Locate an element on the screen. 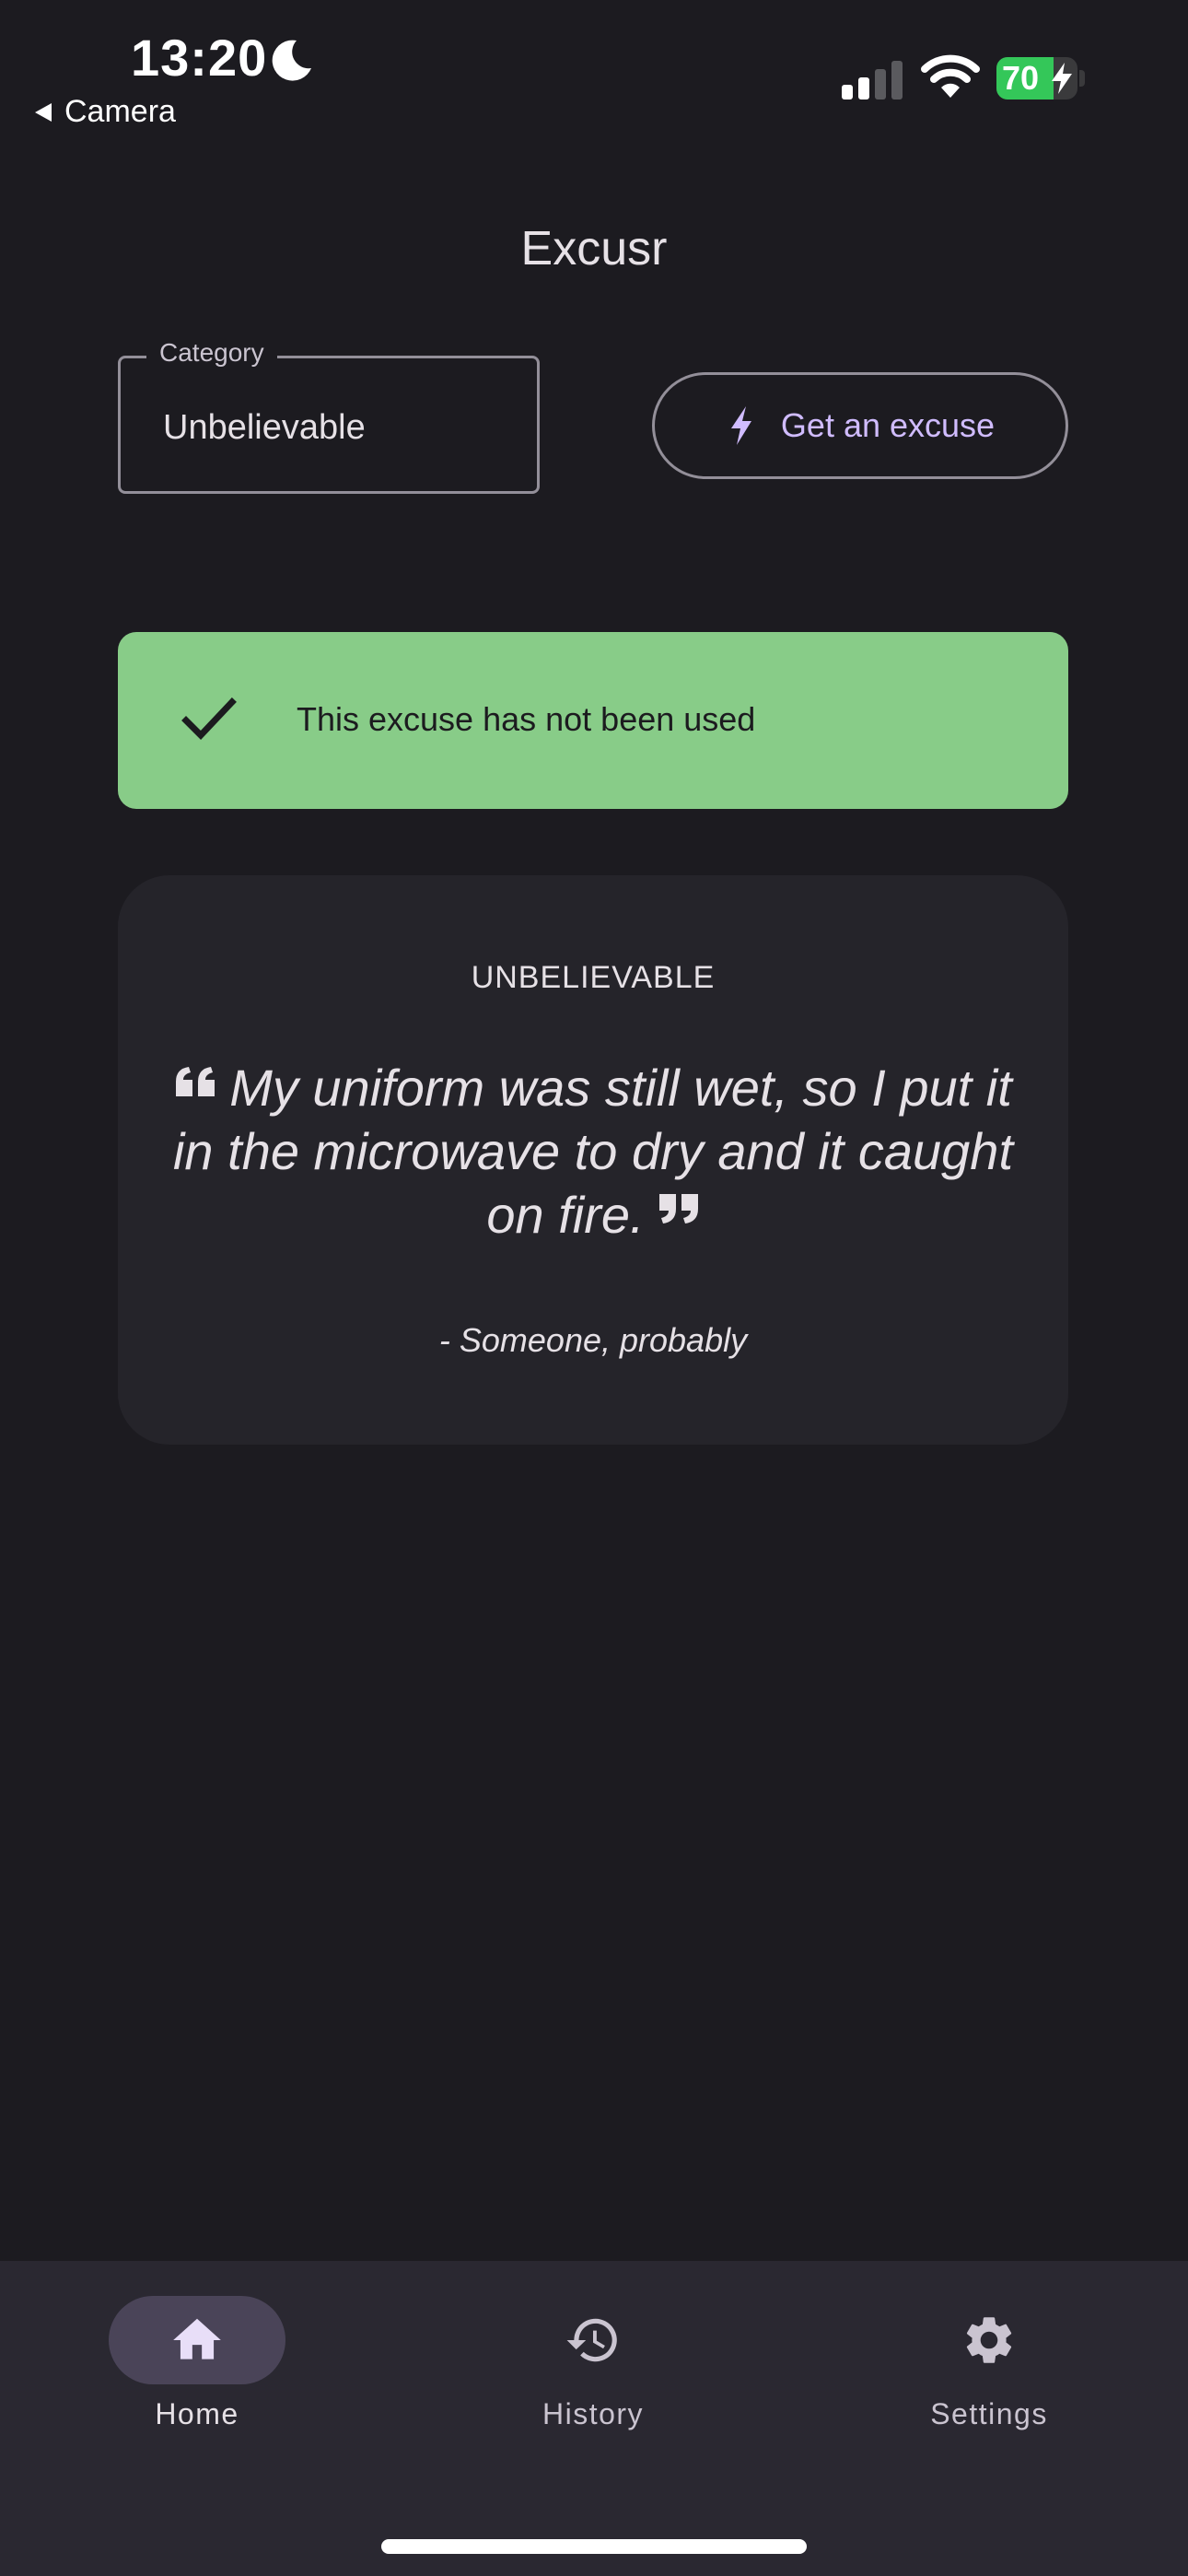  back-to-camera-link: Camera is located at coordinates (105, 112).